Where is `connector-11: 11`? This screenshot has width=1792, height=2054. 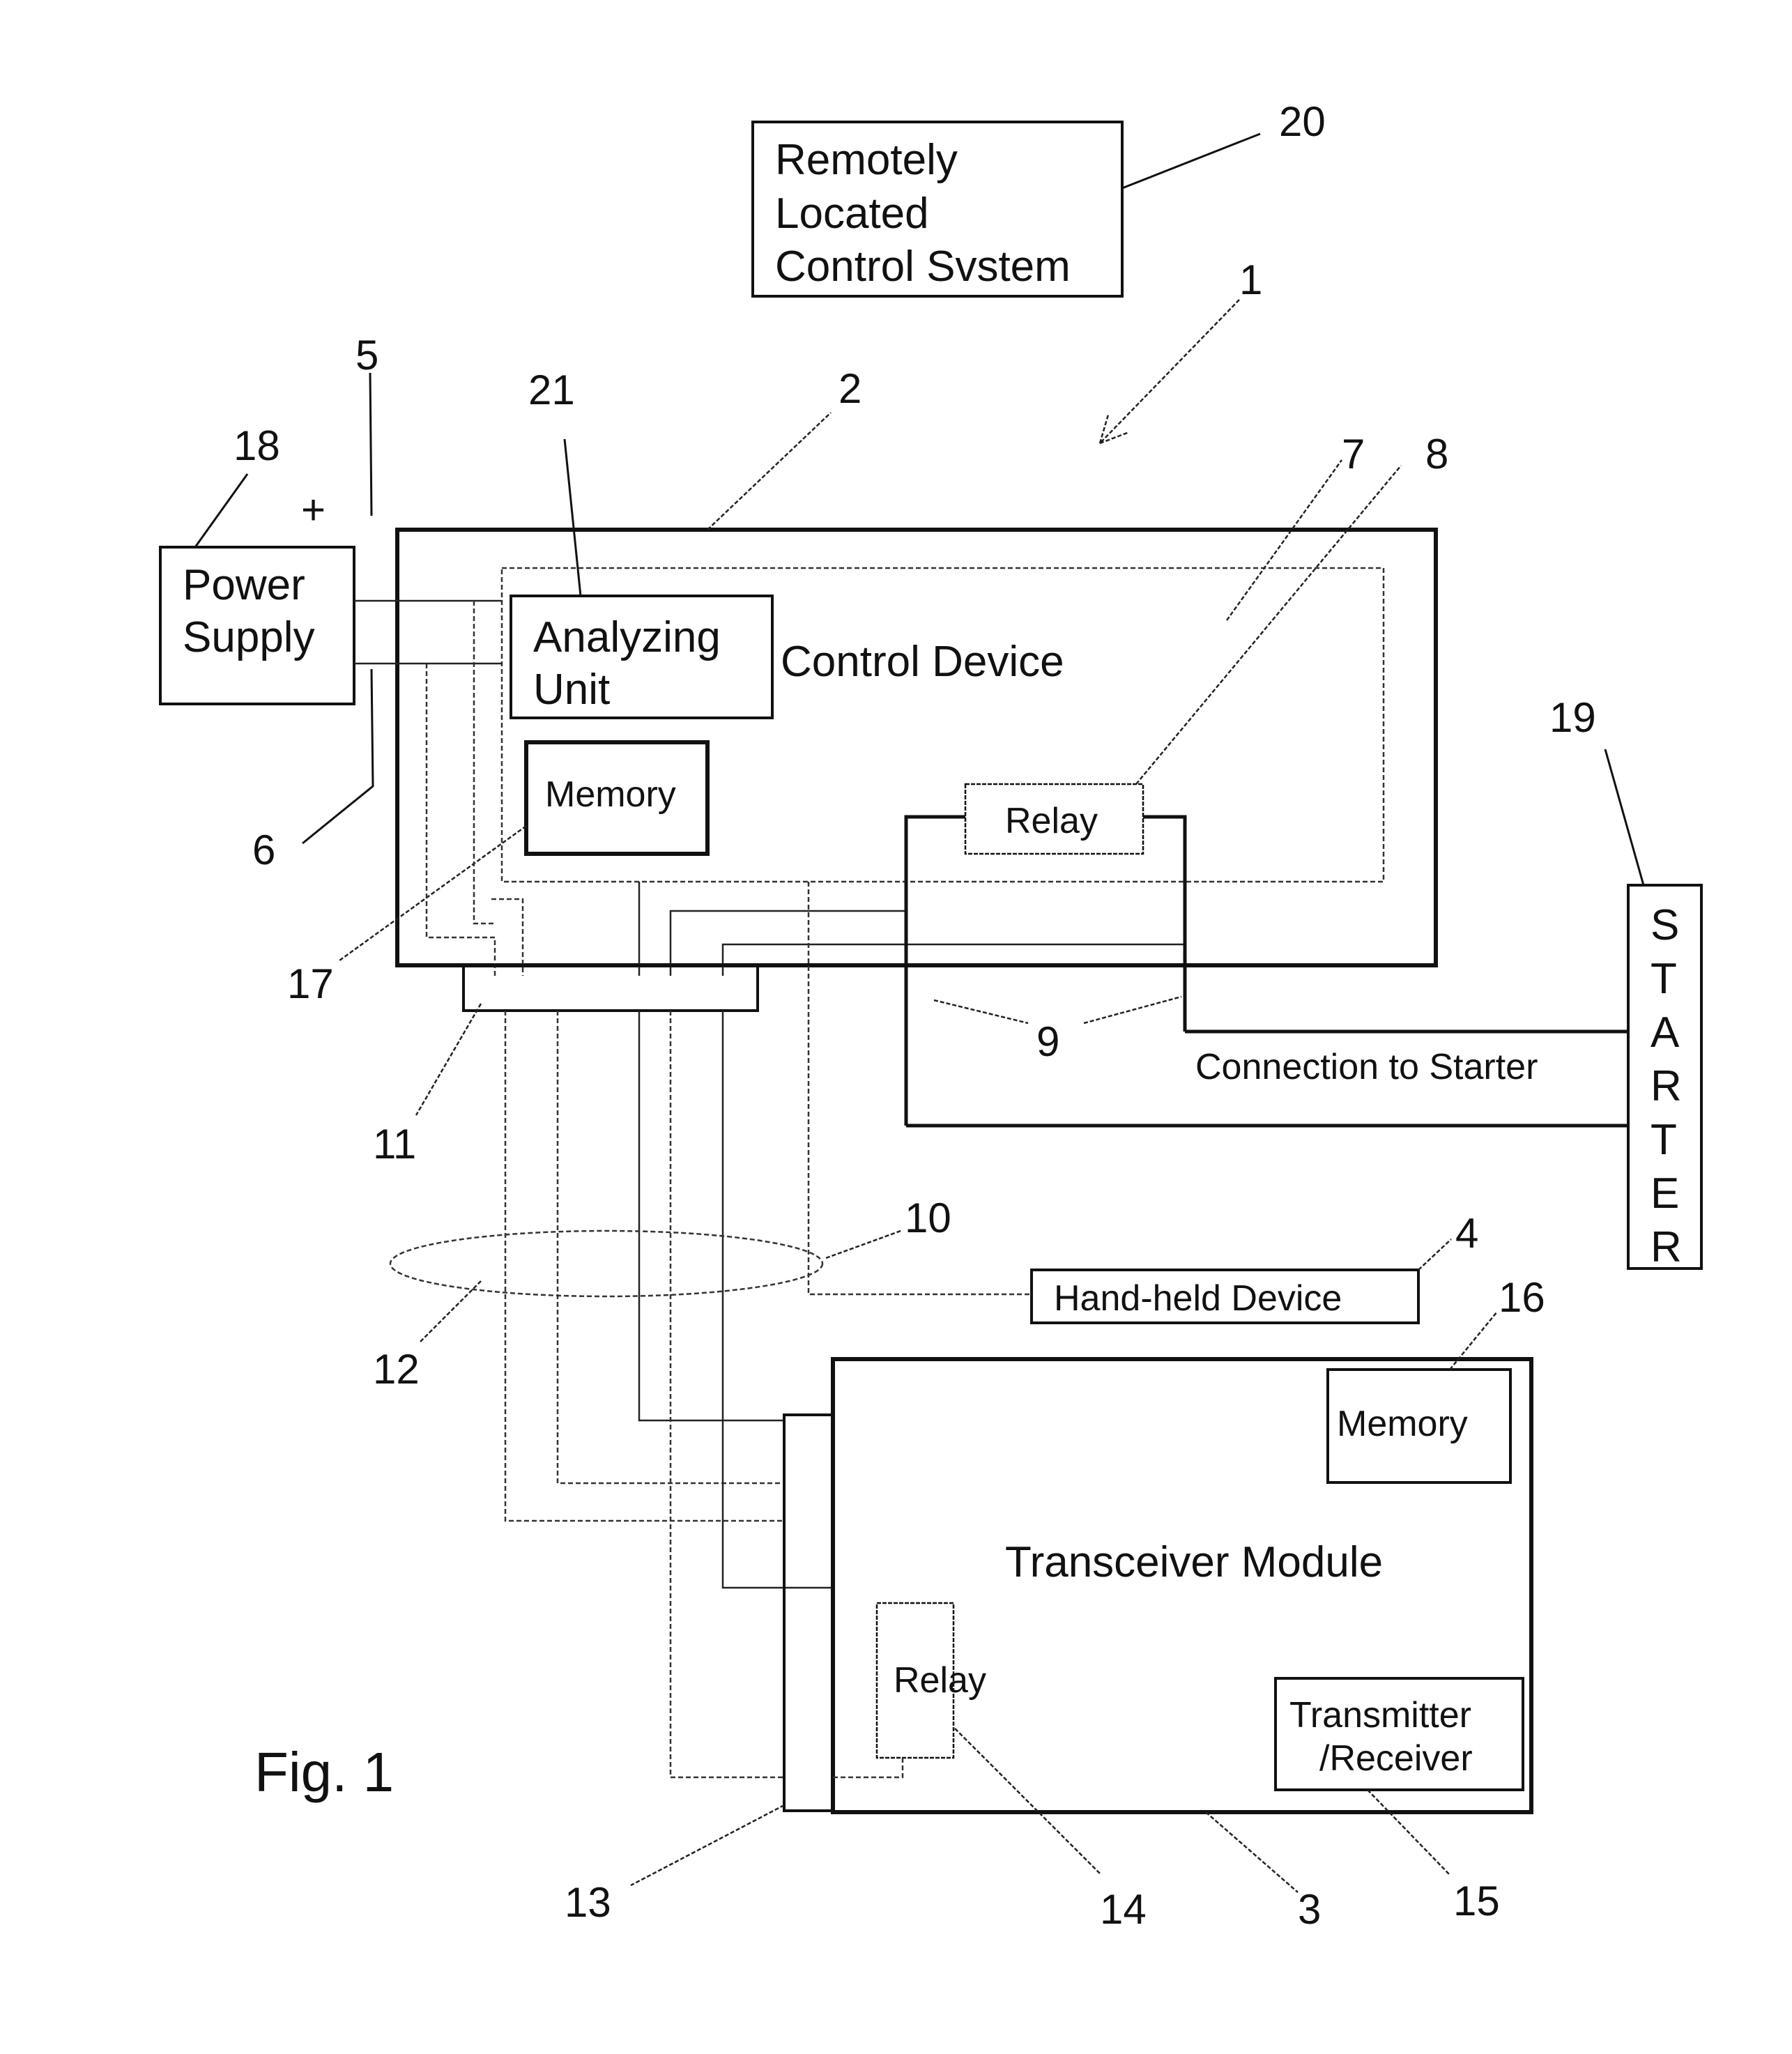
connector-11: 11 is located at coordinates (566, 1065).